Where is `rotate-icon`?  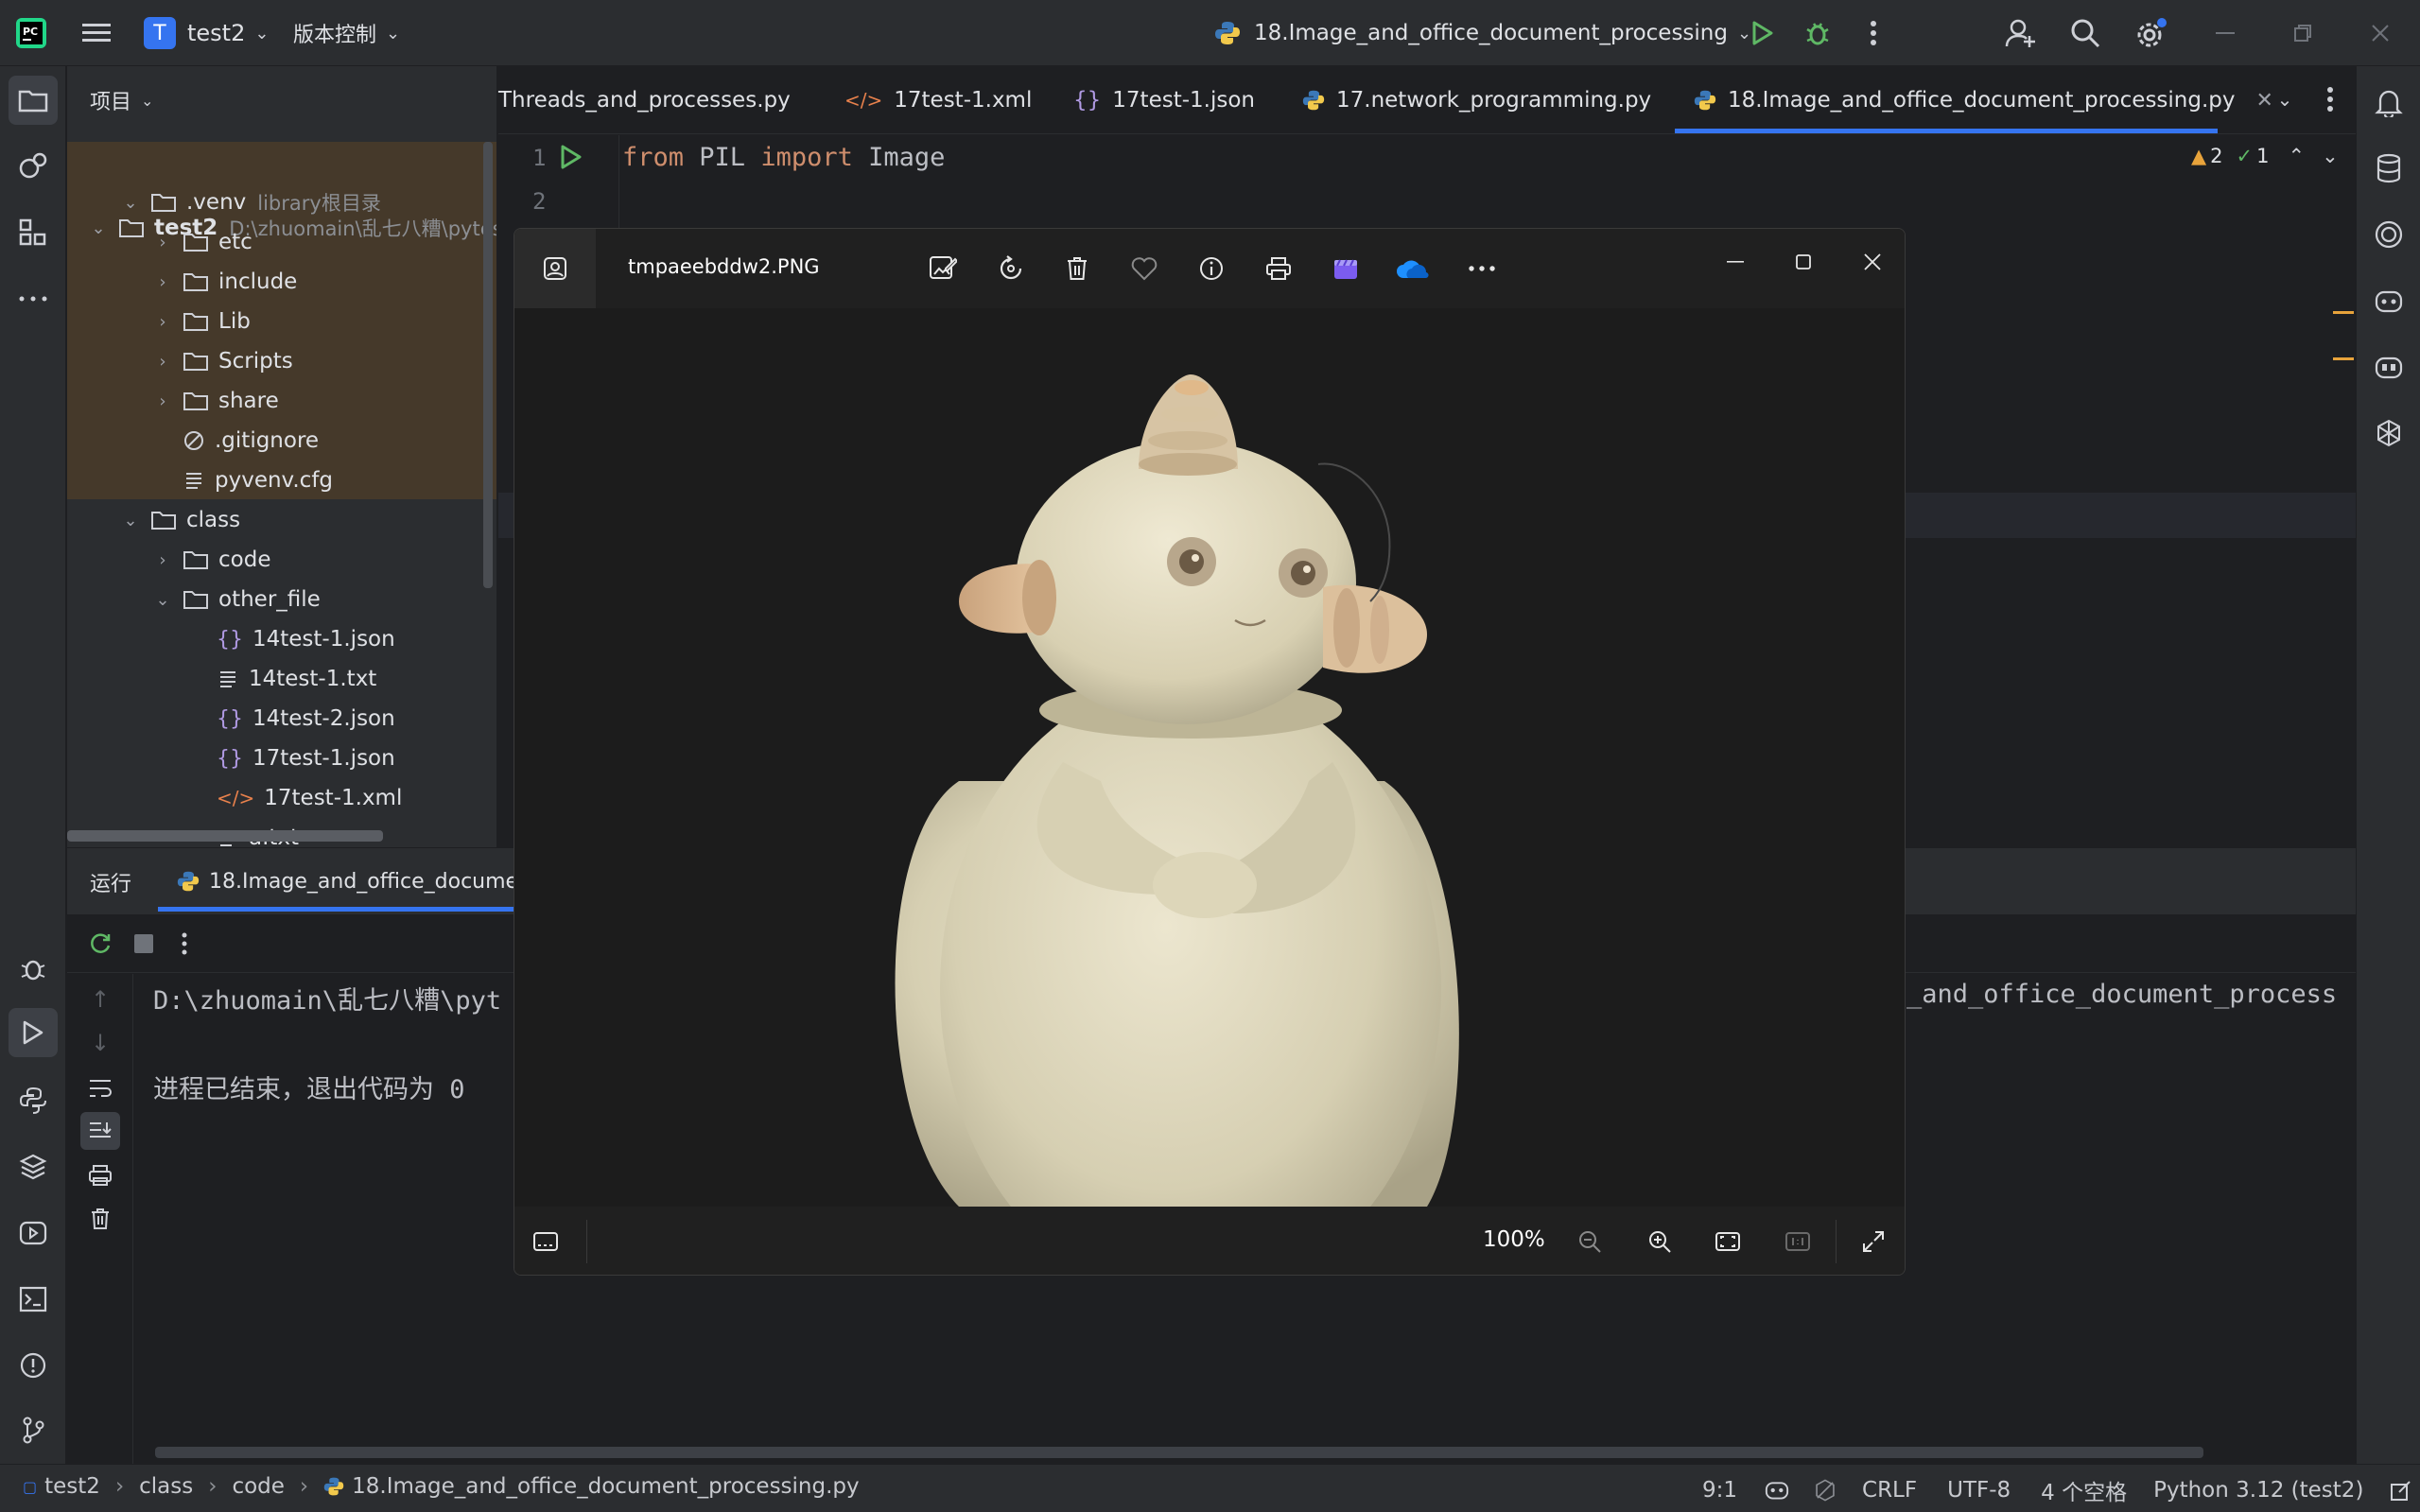
rotate-icon is located at coordinates (1011, 268).